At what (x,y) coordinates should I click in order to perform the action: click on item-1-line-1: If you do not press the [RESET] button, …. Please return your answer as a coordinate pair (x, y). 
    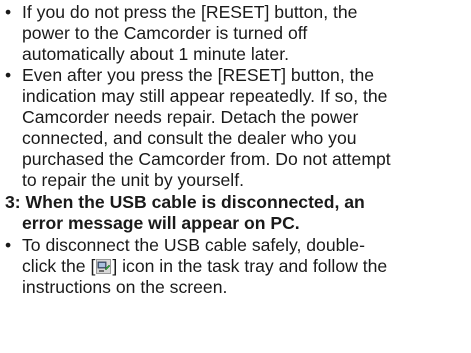
    Looking at the image, I should click on (190, 12).